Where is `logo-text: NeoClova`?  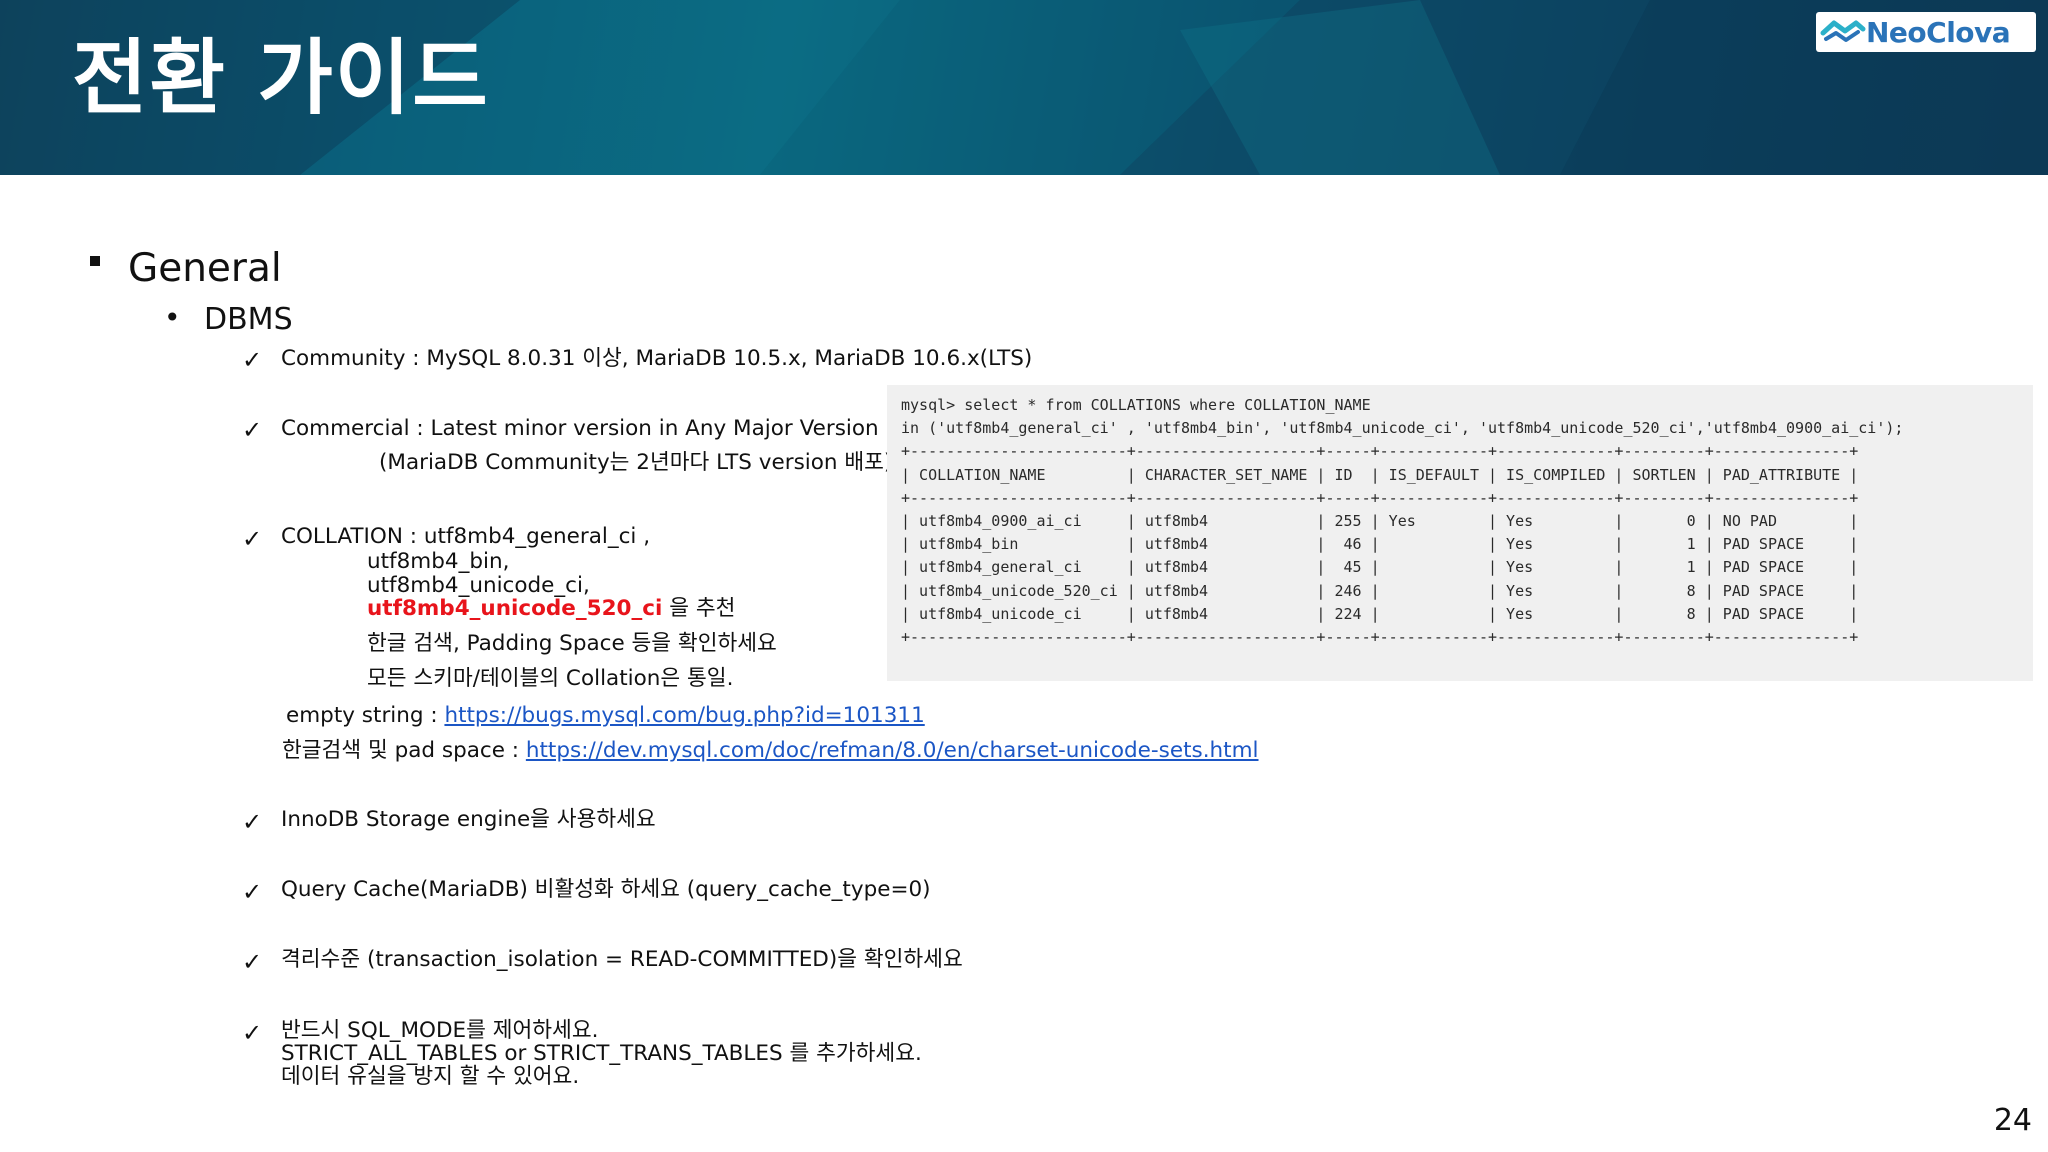
logo-text: NeoClova is located at coordinates (1938, 32).